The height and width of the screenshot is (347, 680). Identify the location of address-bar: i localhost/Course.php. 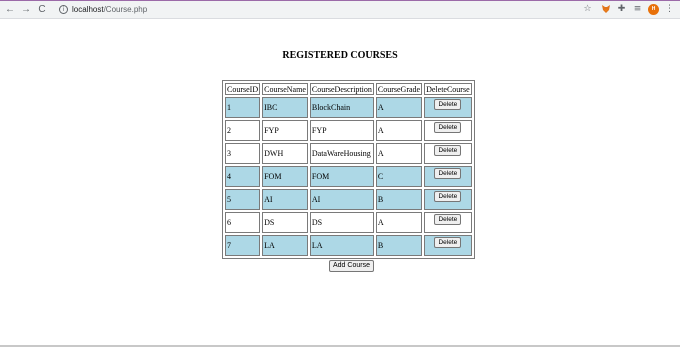
(321, 9).